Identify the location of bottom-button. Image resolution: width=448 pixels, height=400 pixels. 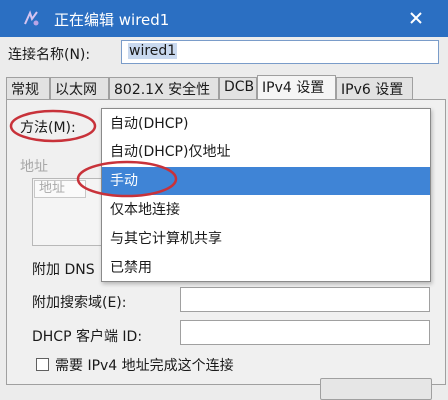
(376, 389).